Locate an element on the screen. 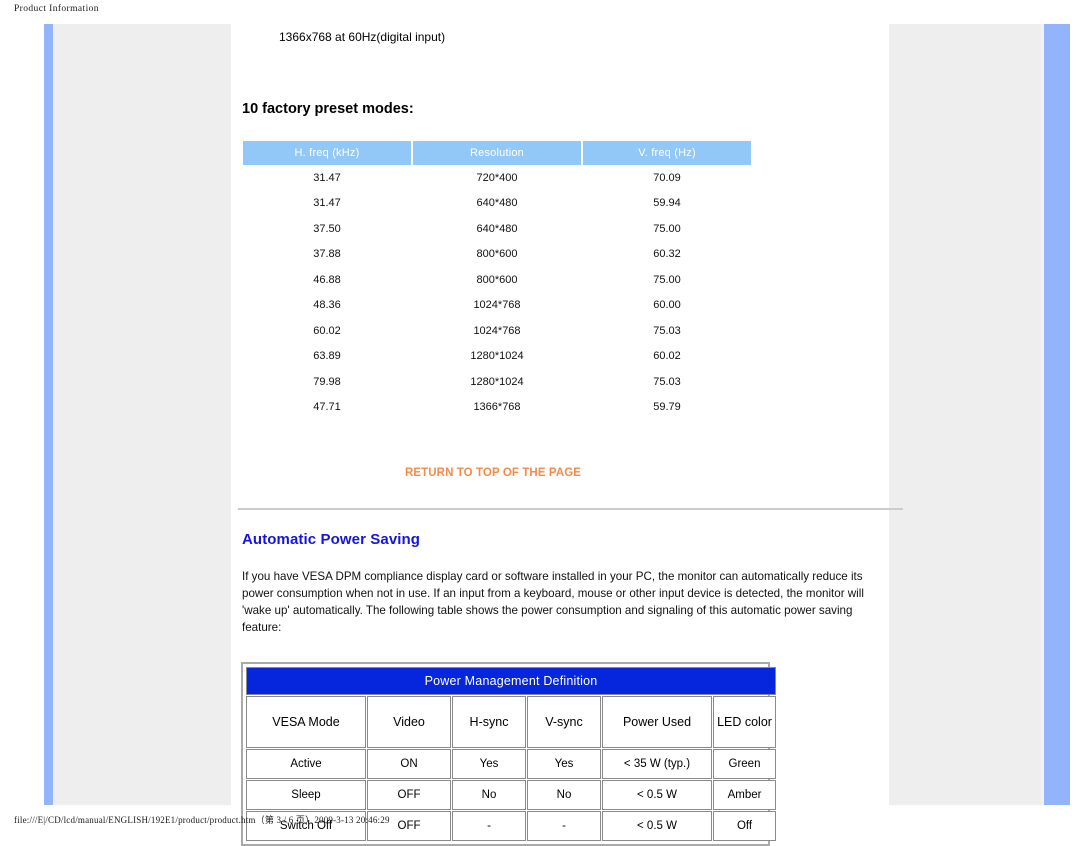 The width and height of the screenshot is (1080, 846). preset-col-hfreq: H. freq (kHz) is located at coordinates (327, 153).